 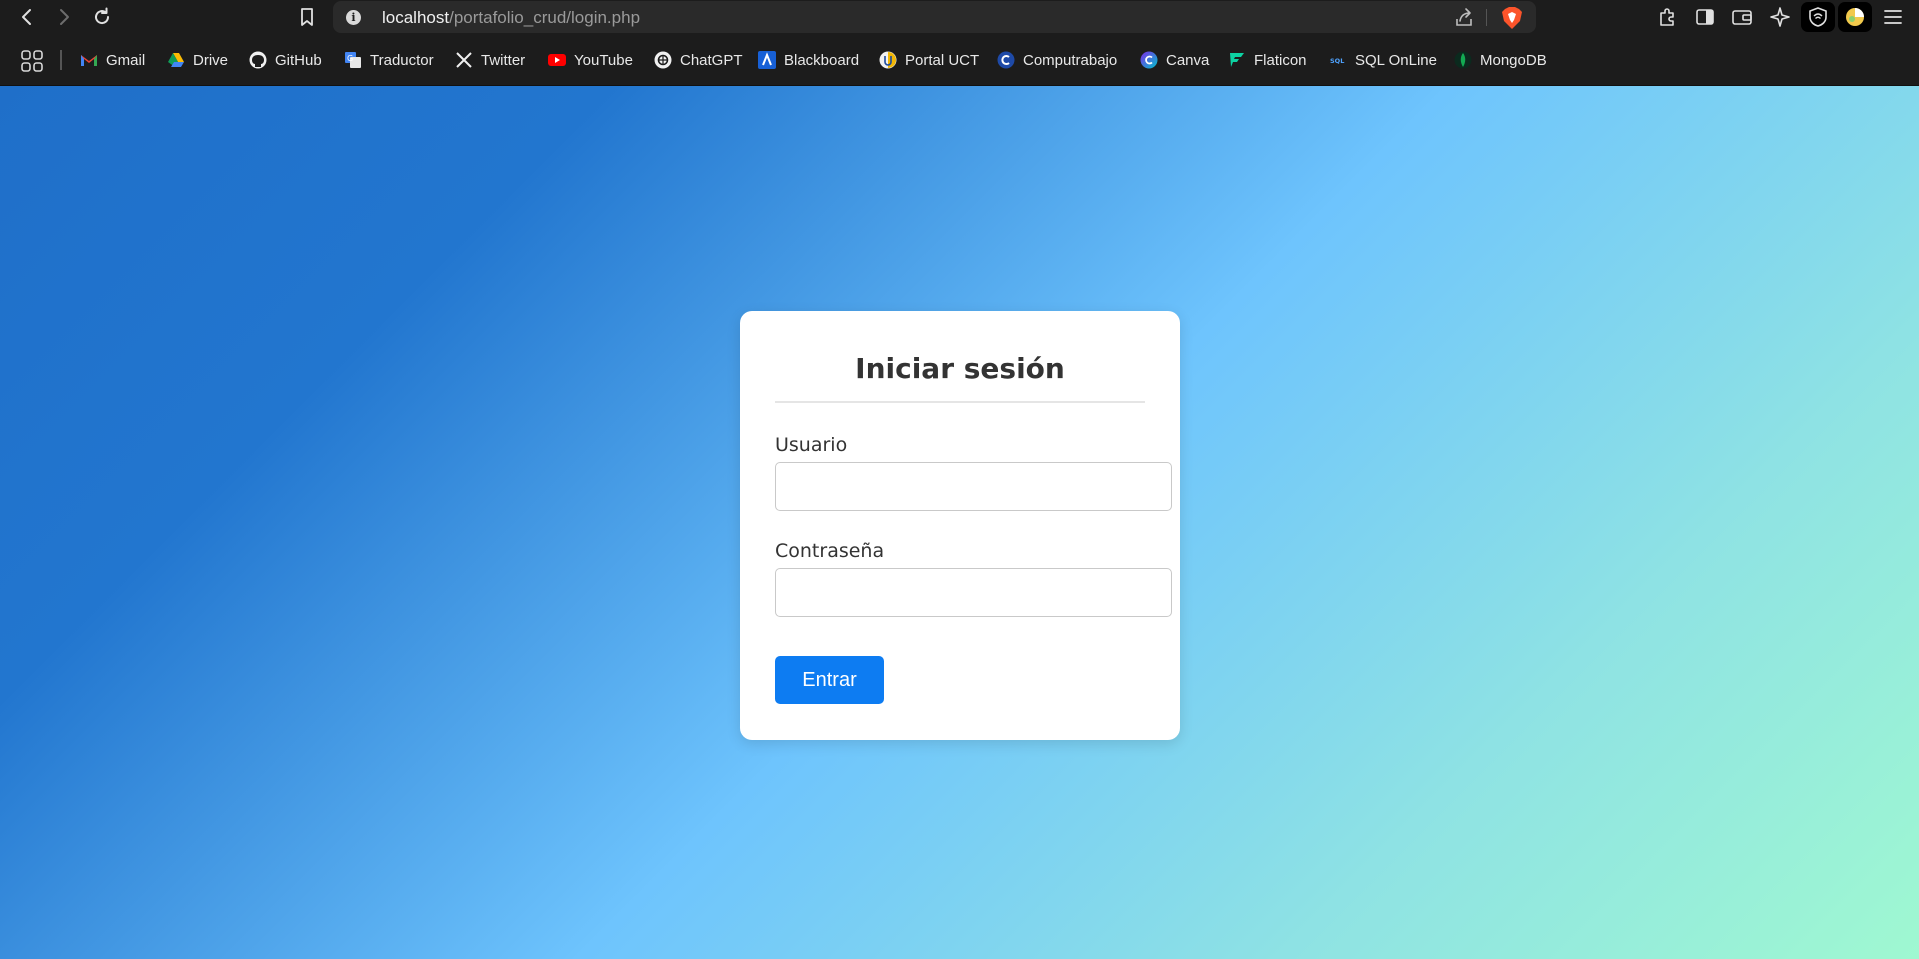 I want to click on browser-toolbar: i localhost/portafolio_crud/login.php, so click(x=959, y=17).